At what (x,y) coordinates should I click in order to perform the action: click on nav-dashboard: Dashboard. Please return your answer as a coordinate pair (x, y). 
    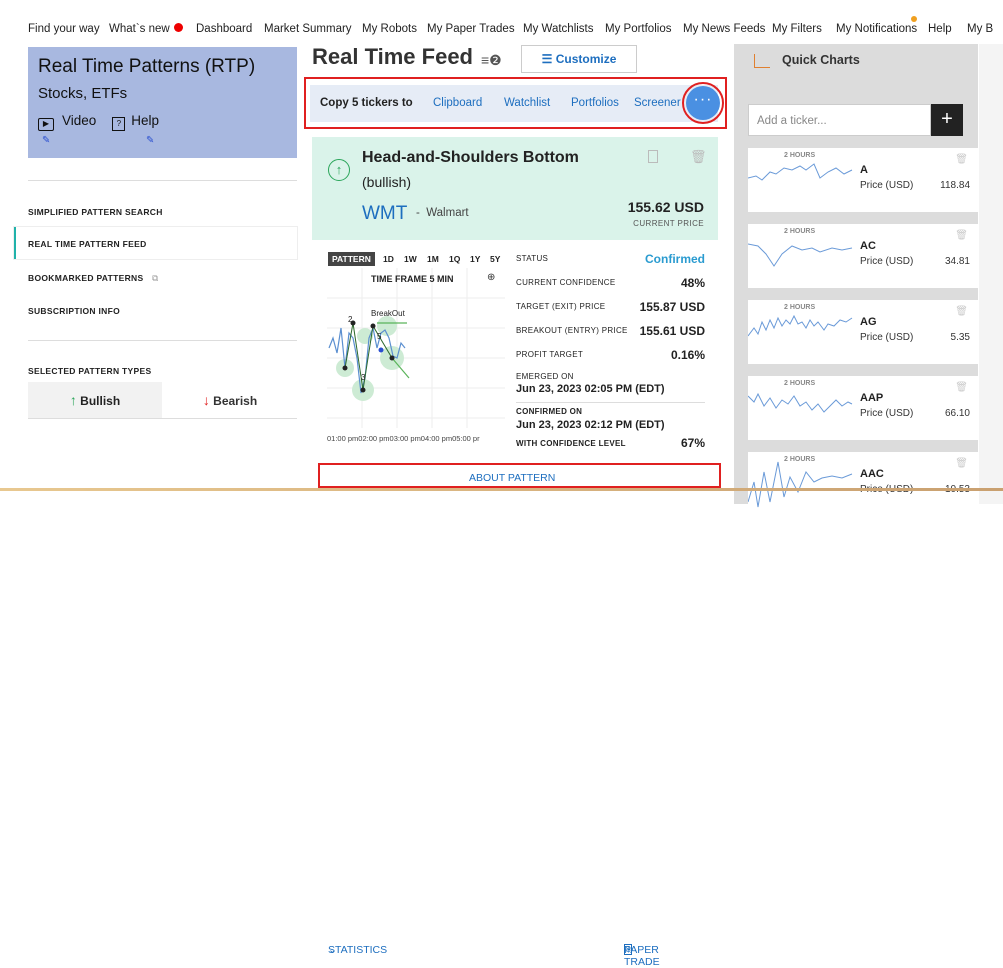
    Looking at the image, I should click on (224, 29).